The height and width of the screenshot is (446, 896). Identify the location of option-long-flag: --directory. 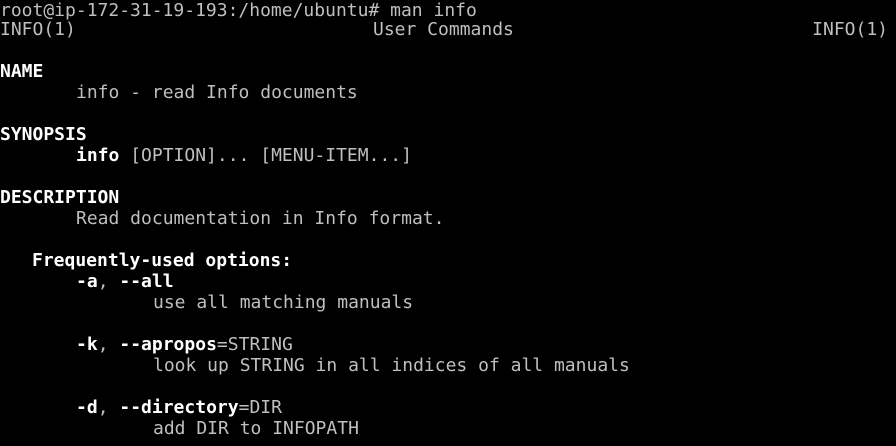
(179, 407).